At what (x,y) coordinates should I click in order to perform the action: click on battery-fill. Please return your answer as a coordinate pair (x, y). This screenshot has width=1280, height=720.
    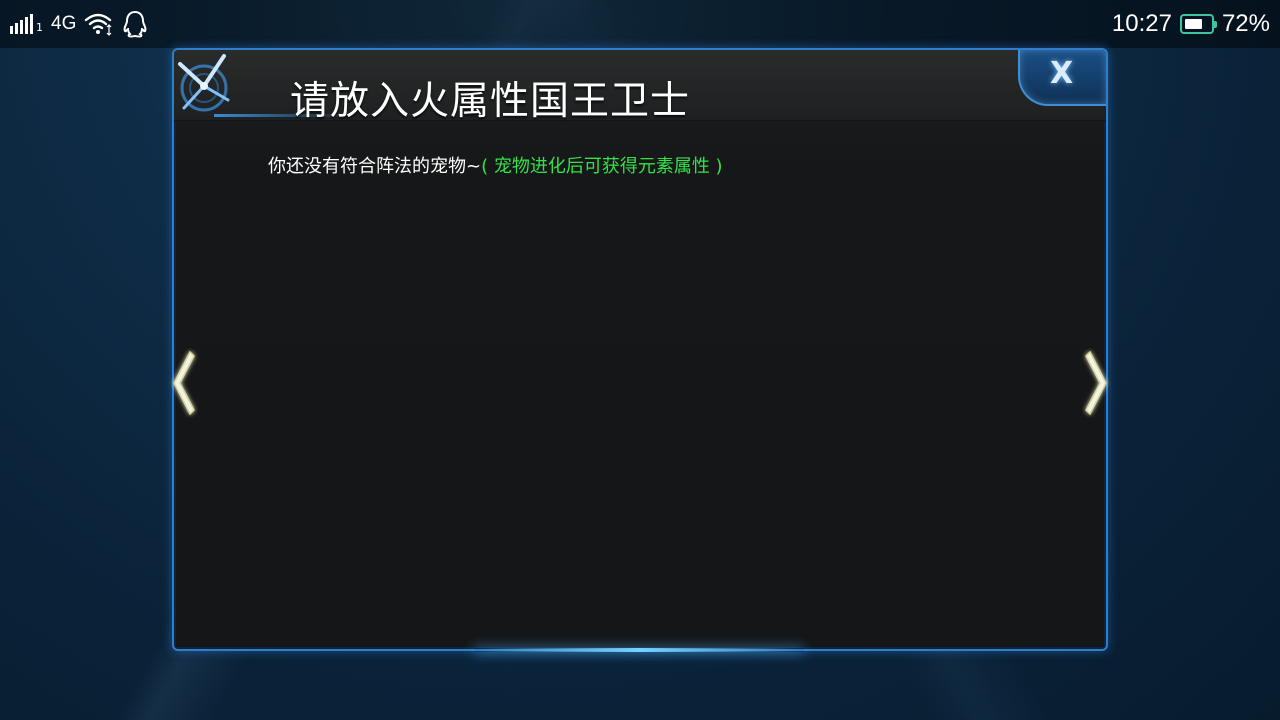
    Looking at the image, I should click on (1193, 24).